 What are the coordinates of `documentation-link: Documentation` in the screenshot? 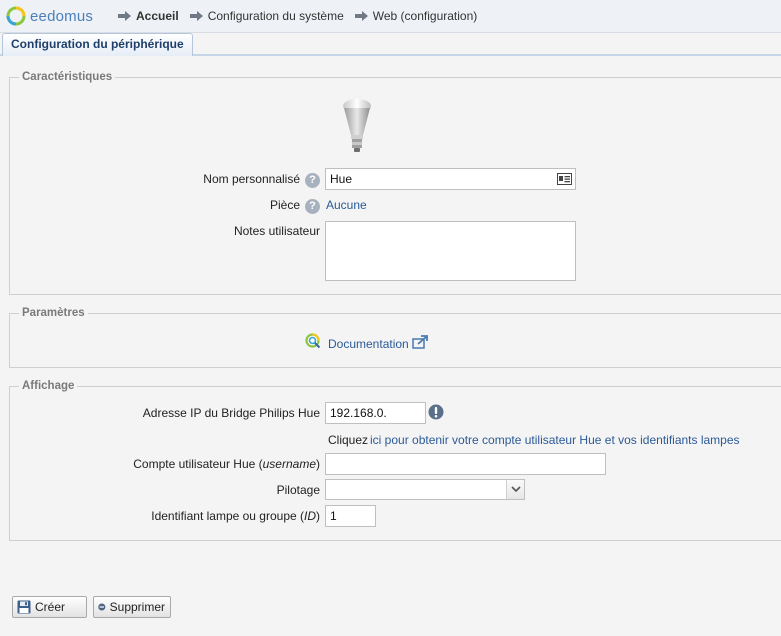 It's located at (368, 344).